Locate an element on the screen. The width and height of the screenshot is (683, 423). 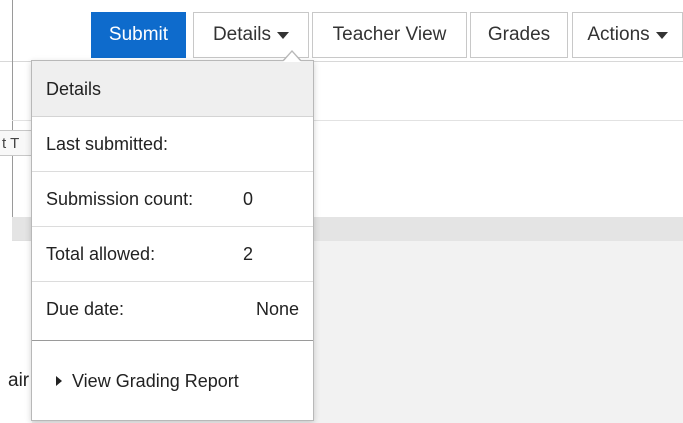
last-submitted-label: Last submitted: is located at coordinates (107, 143).